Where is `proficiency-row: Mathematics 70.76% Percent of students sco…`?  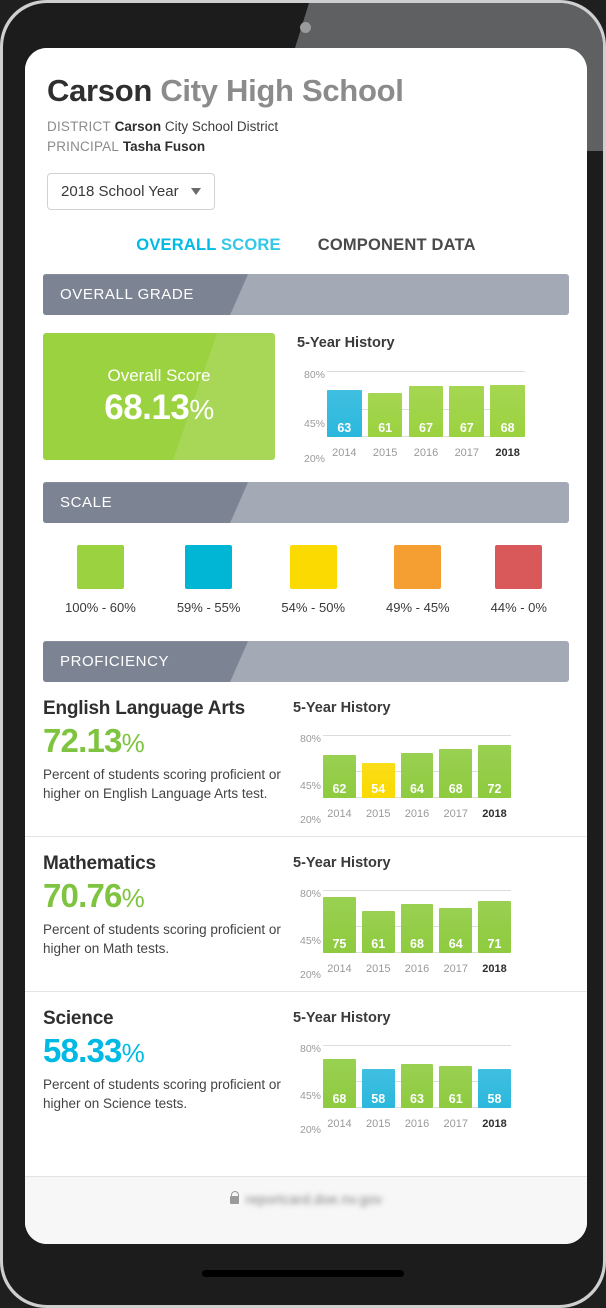
proficiency-row: Mathematics 70.76% Percent of students sco… is located at coordinates (306, 913).